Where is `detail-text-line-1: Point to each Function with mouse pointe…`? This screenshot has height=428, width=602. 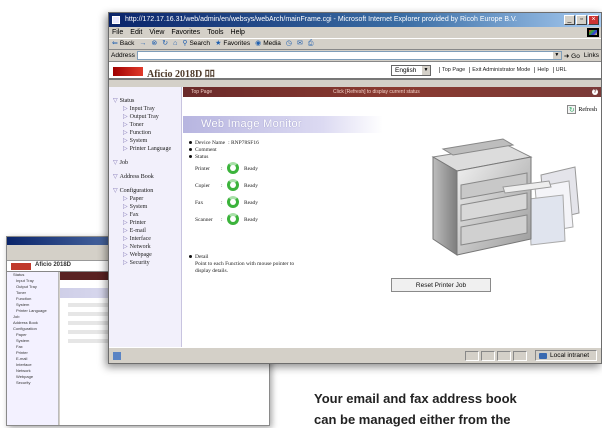
detail-text-line-1: Point to each Function with mouse pointe… is located at coordinates (245, 264).